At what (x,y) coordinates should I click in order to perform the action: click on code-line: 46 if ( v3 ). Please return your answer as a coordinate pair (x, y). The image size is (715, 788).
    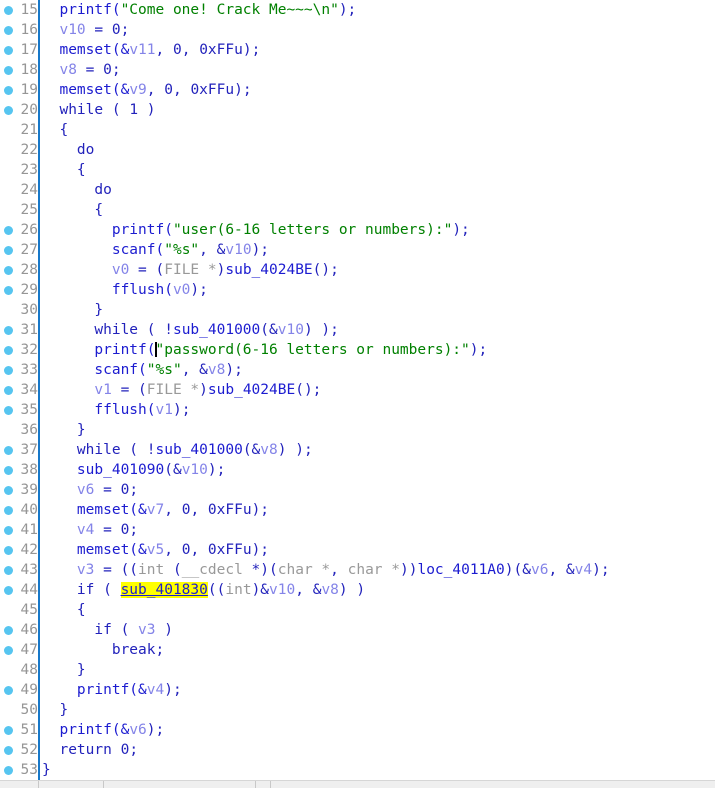
    Looking at the image, I should click on (357, 630).